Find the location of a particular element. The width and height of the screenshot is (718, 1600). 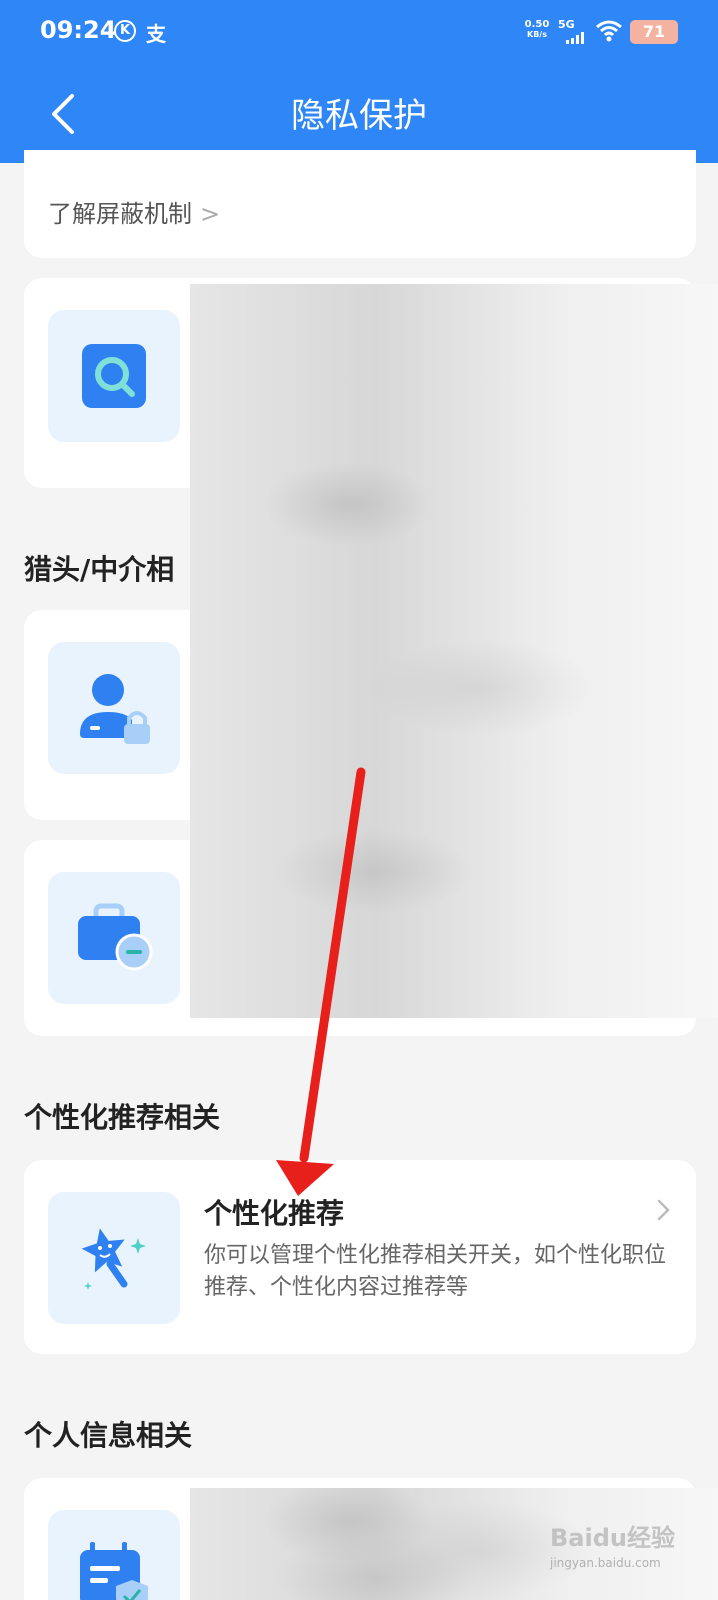

user-lock-icon is located at coordinates (115, 709).